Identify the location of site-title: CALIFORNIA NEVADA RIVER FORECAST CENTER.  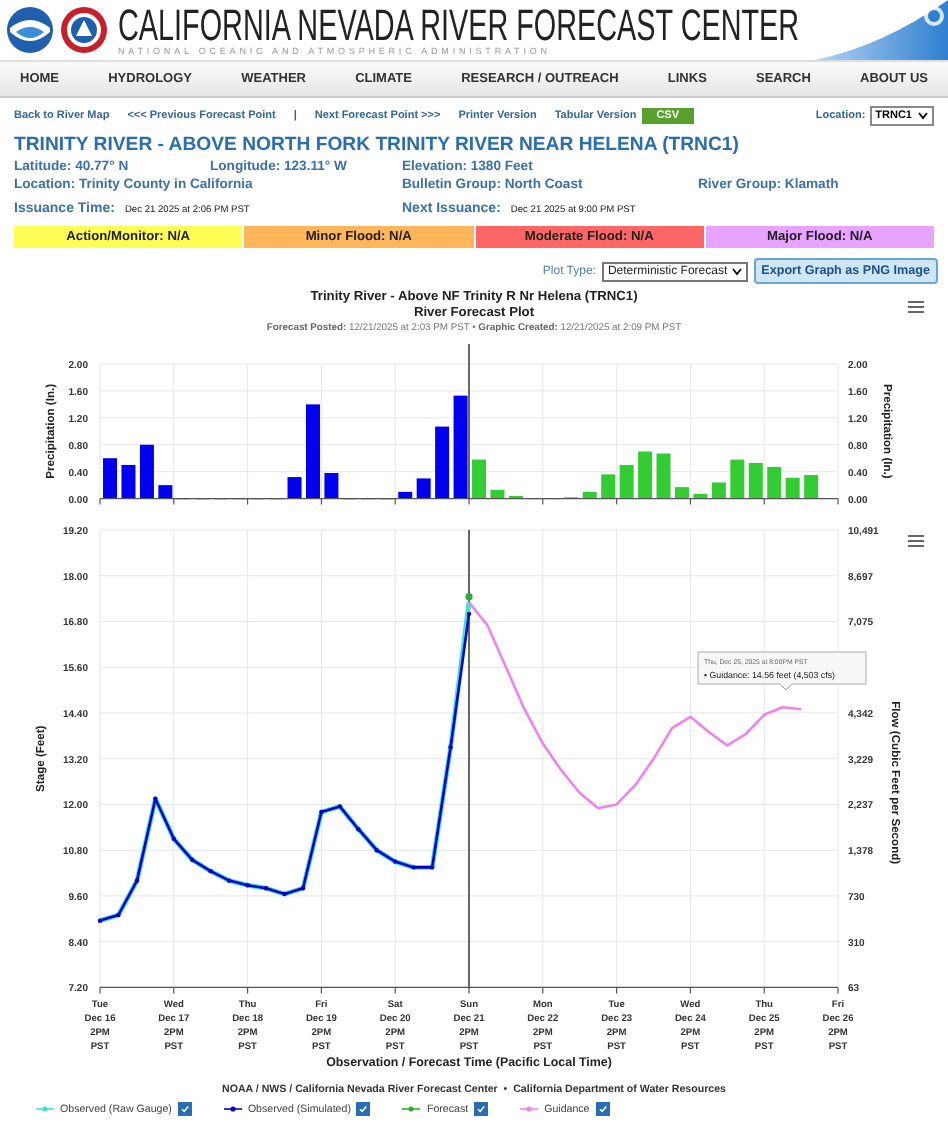
(459, 26).